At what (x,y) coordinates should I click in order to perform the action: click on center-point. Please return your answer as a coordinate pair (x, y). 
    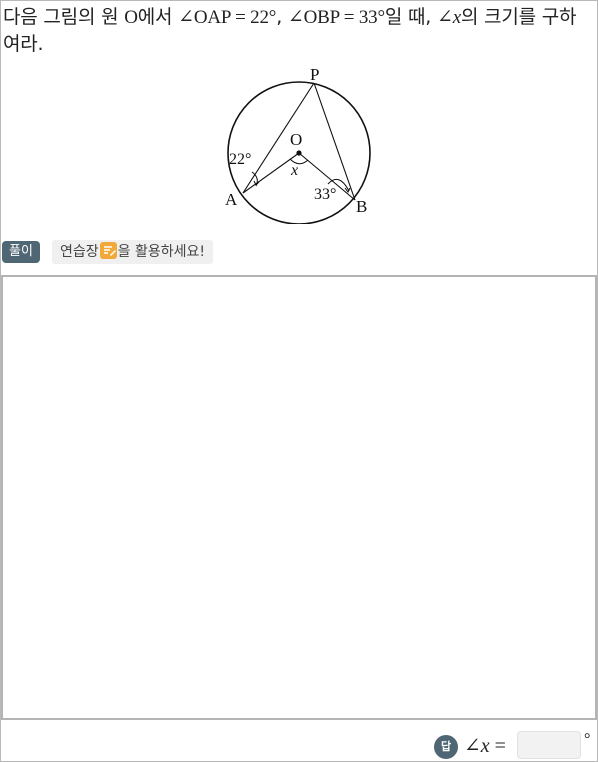
    Looking at the image, I should click on (299, 153).